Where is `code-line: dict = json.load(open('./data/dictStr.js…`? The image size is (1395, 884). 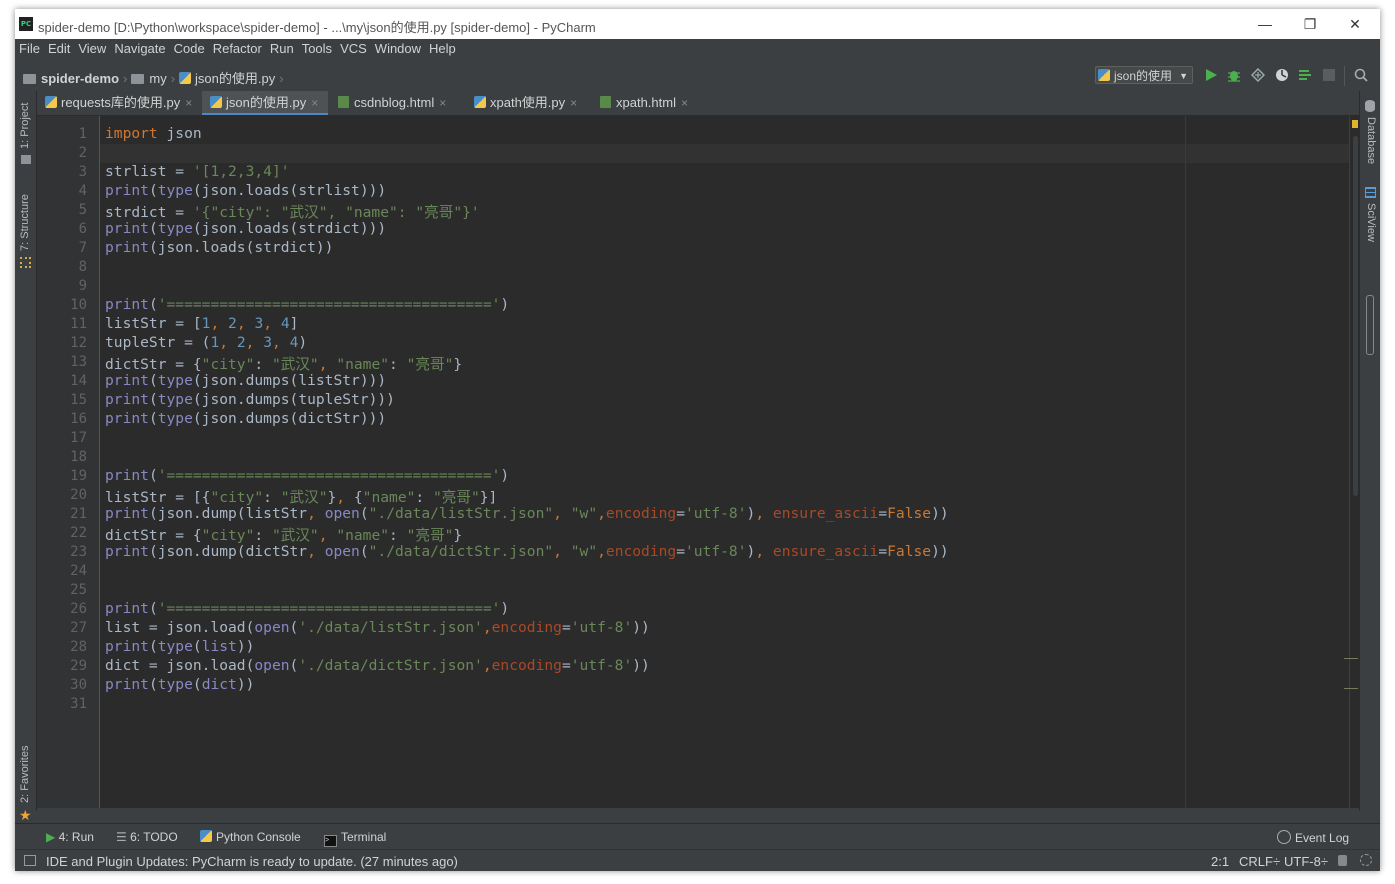 code-line: dict = json.load(open('./data/dictStr.js… is located at coordinates (377, 666).